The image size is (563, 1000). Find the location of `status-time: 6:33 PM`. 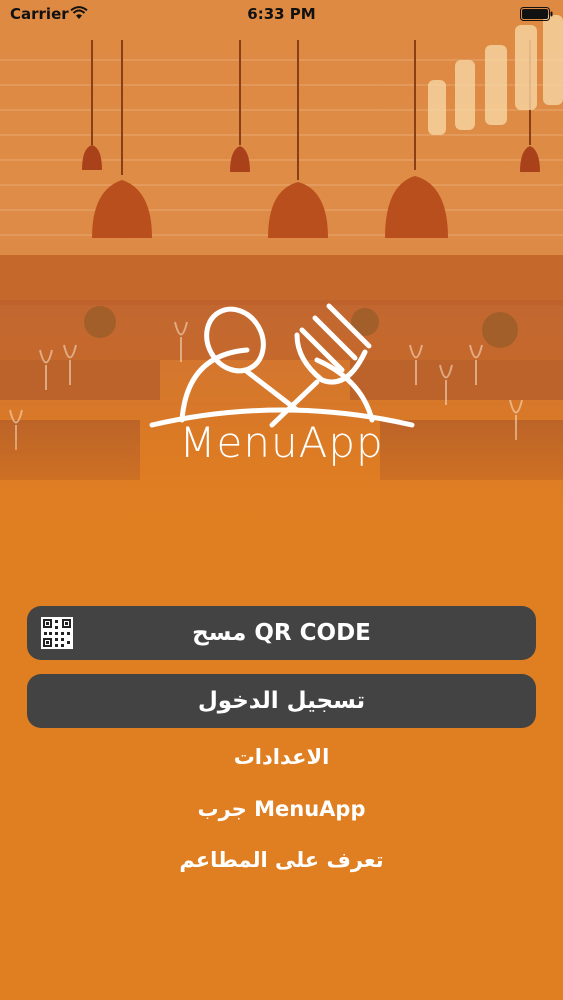

status-time: 6:33 PM is located at coordinates (281, 14).